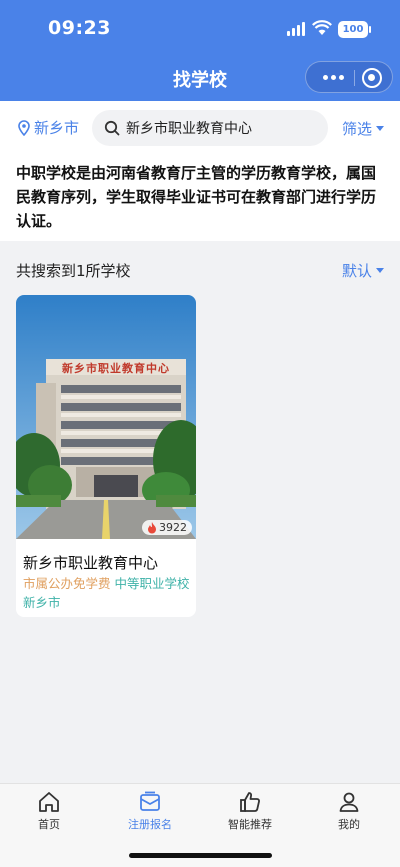 This screenshot has width=400, height=867. I want to click on header: 09:23 100 找学校, so click(200, 50).